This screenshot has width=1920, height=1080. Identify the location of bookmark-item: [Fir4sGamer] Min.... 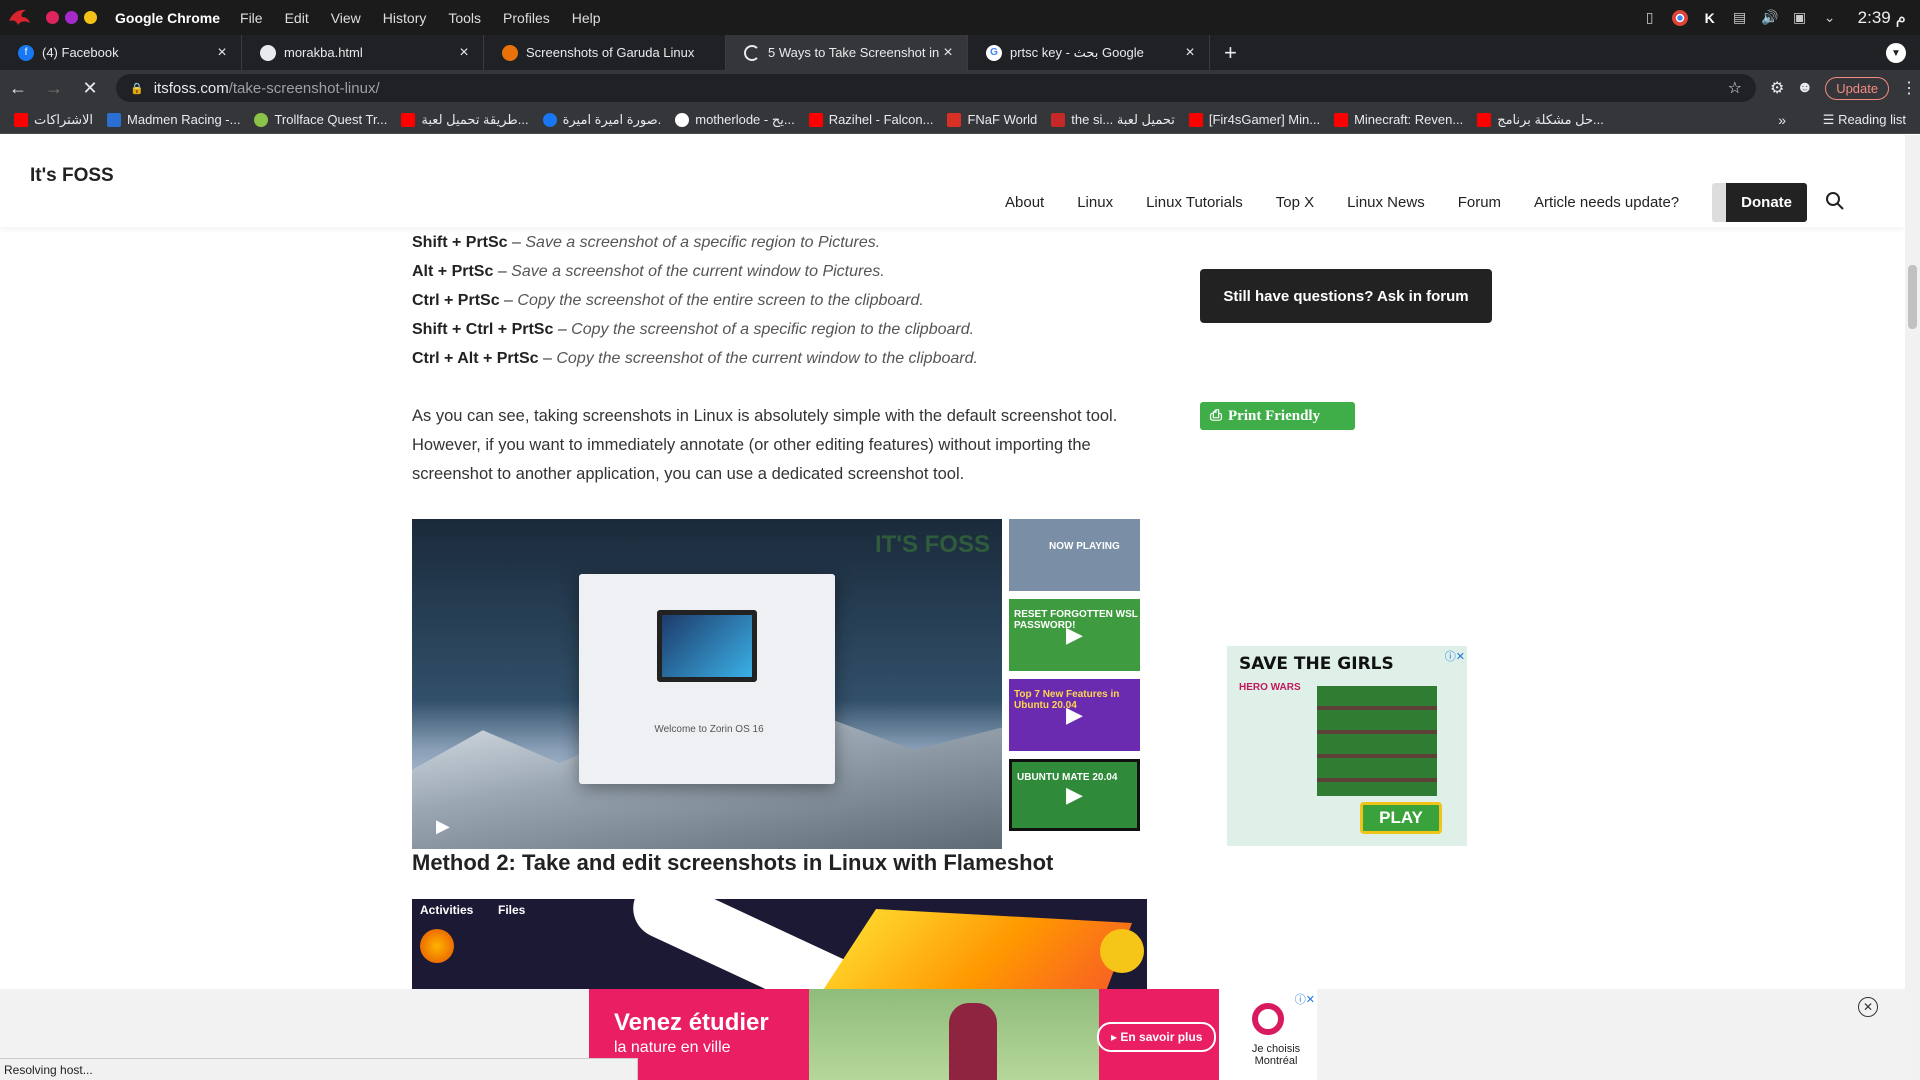
(1254, 119).